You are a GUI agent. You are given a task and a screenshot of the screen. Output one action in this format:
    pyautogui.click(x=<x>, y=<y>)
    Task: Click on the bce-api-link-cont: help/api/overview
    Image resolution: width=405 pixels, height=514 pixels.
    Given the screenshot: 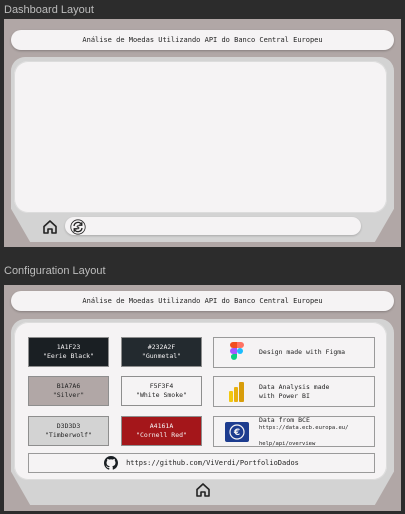 What is the action you would take?
    pyautogui.click(x=303, y=444)
    